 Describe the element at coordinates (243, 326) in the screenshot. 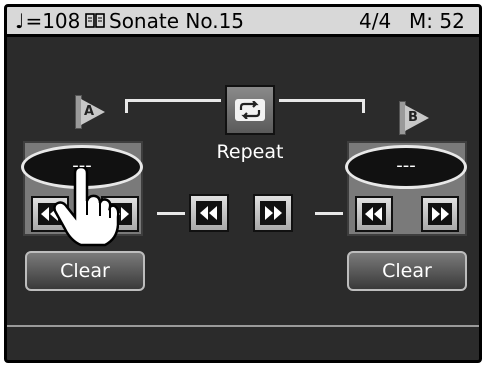

I see `bottom-divider` at that location.